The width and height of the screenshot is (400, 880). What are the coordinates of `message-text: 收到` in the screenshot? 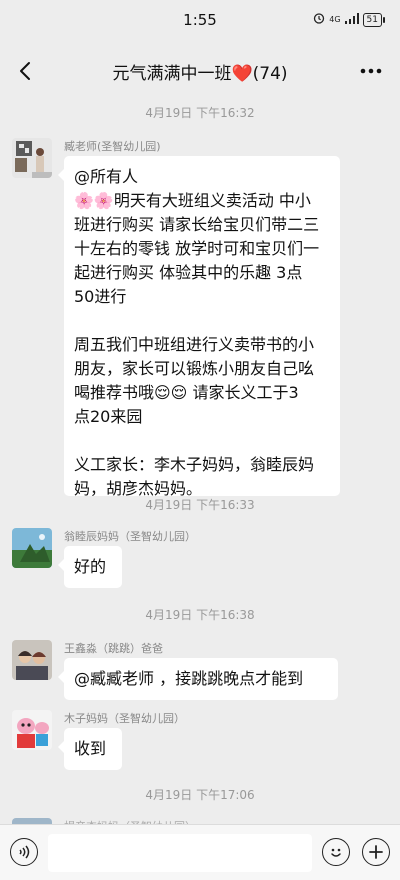 It's located at (90, 748).